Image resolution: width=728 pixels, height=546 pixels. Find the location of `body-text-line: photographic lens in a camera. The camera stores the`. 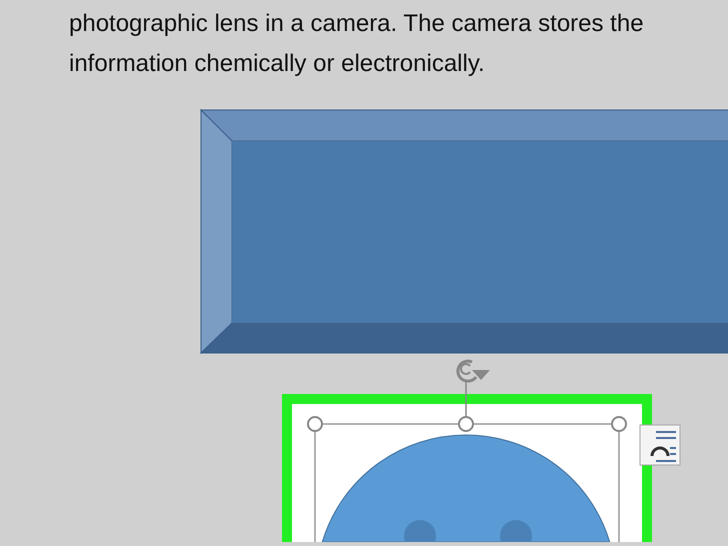

body-text-line: photographic lens in a camera. The camera stores the is located at coordinates (356, 24).